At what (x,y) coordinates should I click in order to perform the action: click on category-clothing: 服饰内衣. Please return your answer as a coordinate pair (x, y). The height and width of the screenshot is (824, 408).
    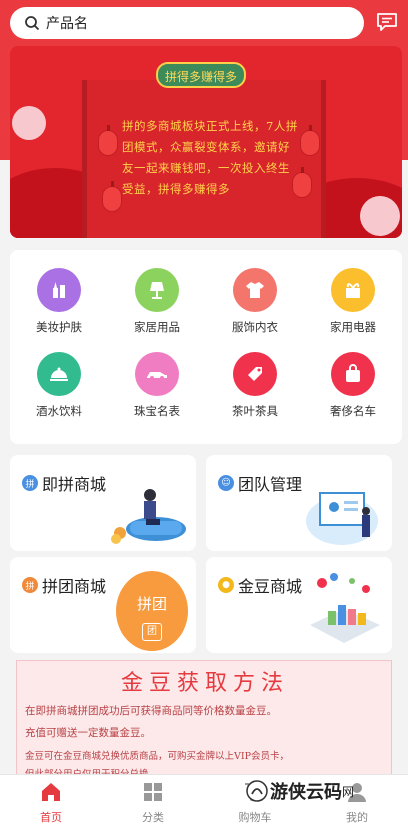
    Looking at the image, I should click on (255, 301).